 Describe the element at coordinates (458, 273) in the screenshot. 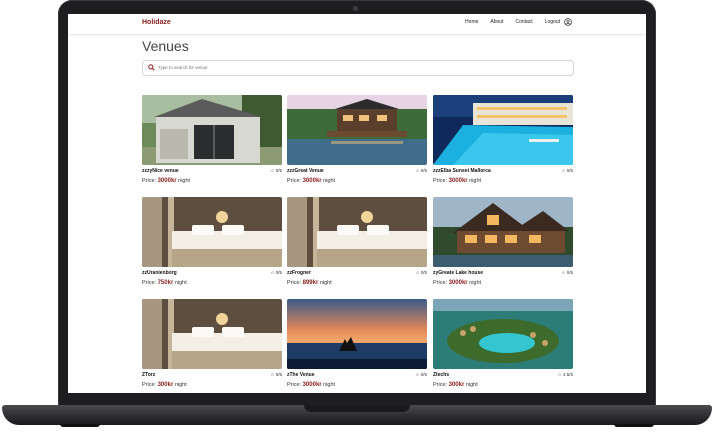

I see `venue-name: zyGreate Lake house` at that location.